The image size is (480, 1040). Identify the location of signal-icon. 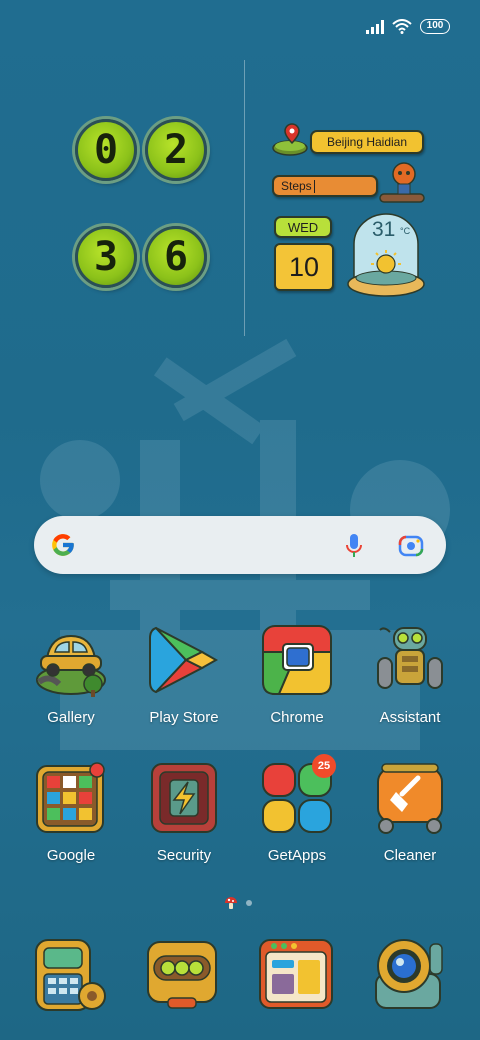
(375, 26).